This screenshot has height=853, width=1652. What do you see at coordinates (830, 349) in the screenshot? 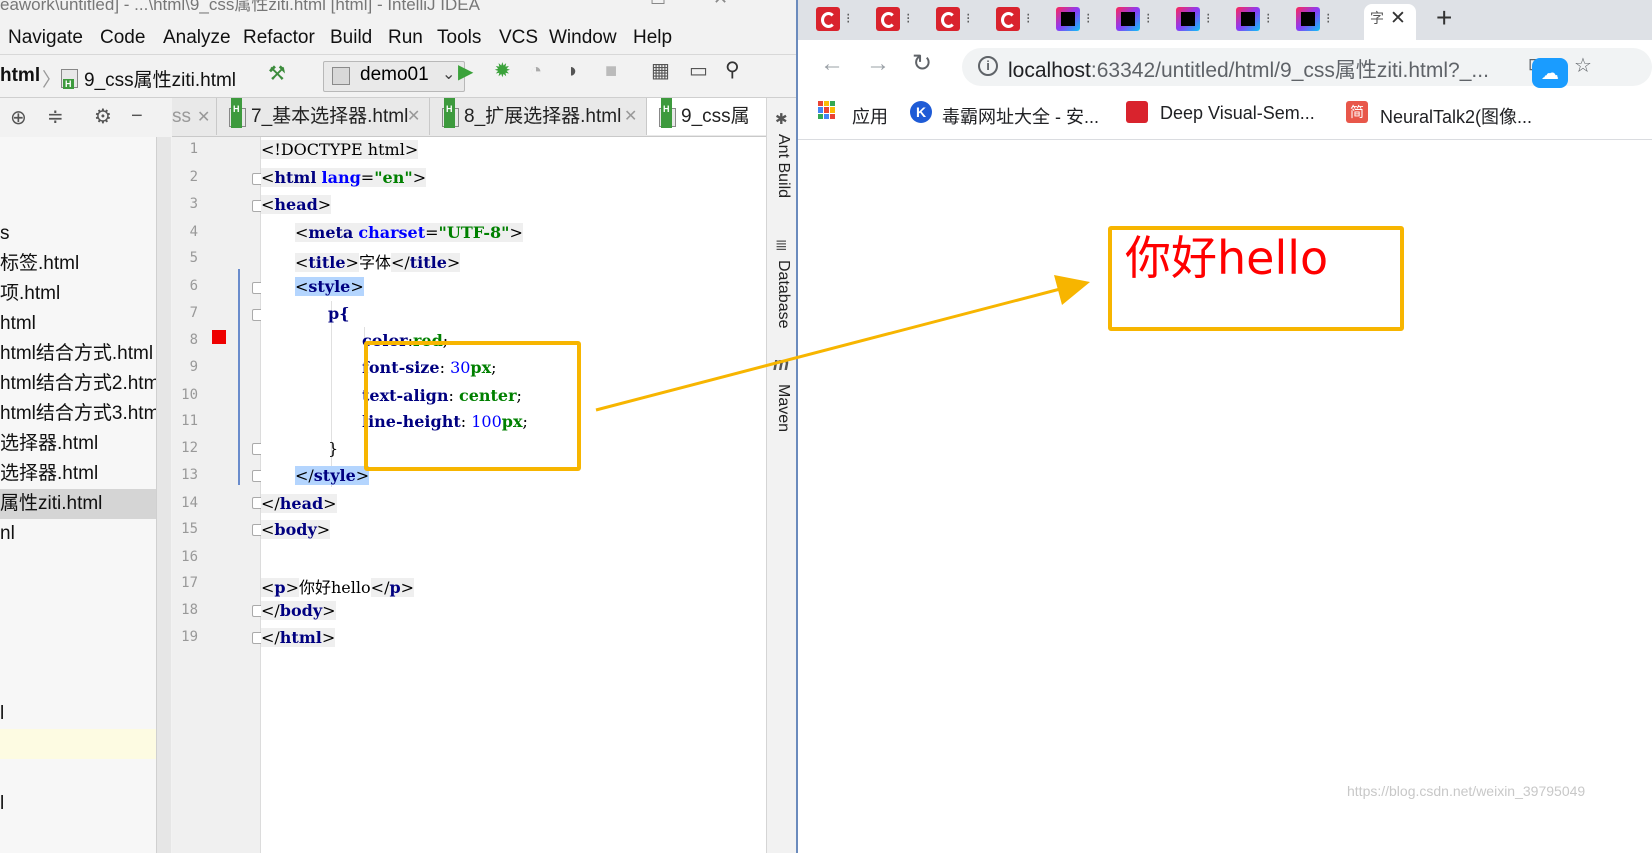
I see `arrow-shaft` at bounding box center [830, 349].